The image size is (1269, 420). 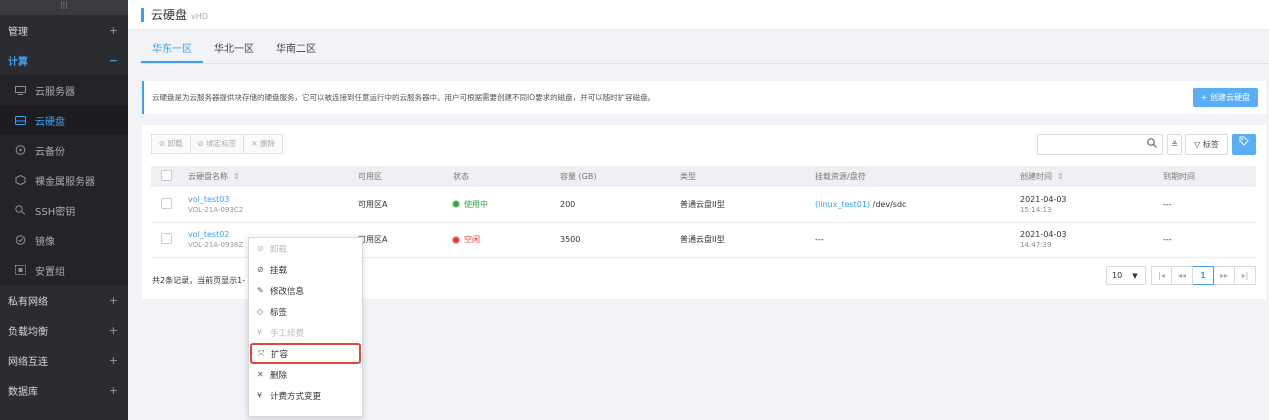 I want to click on sidebar-item-placement-group: 安置组, so click(x=64, y=270).